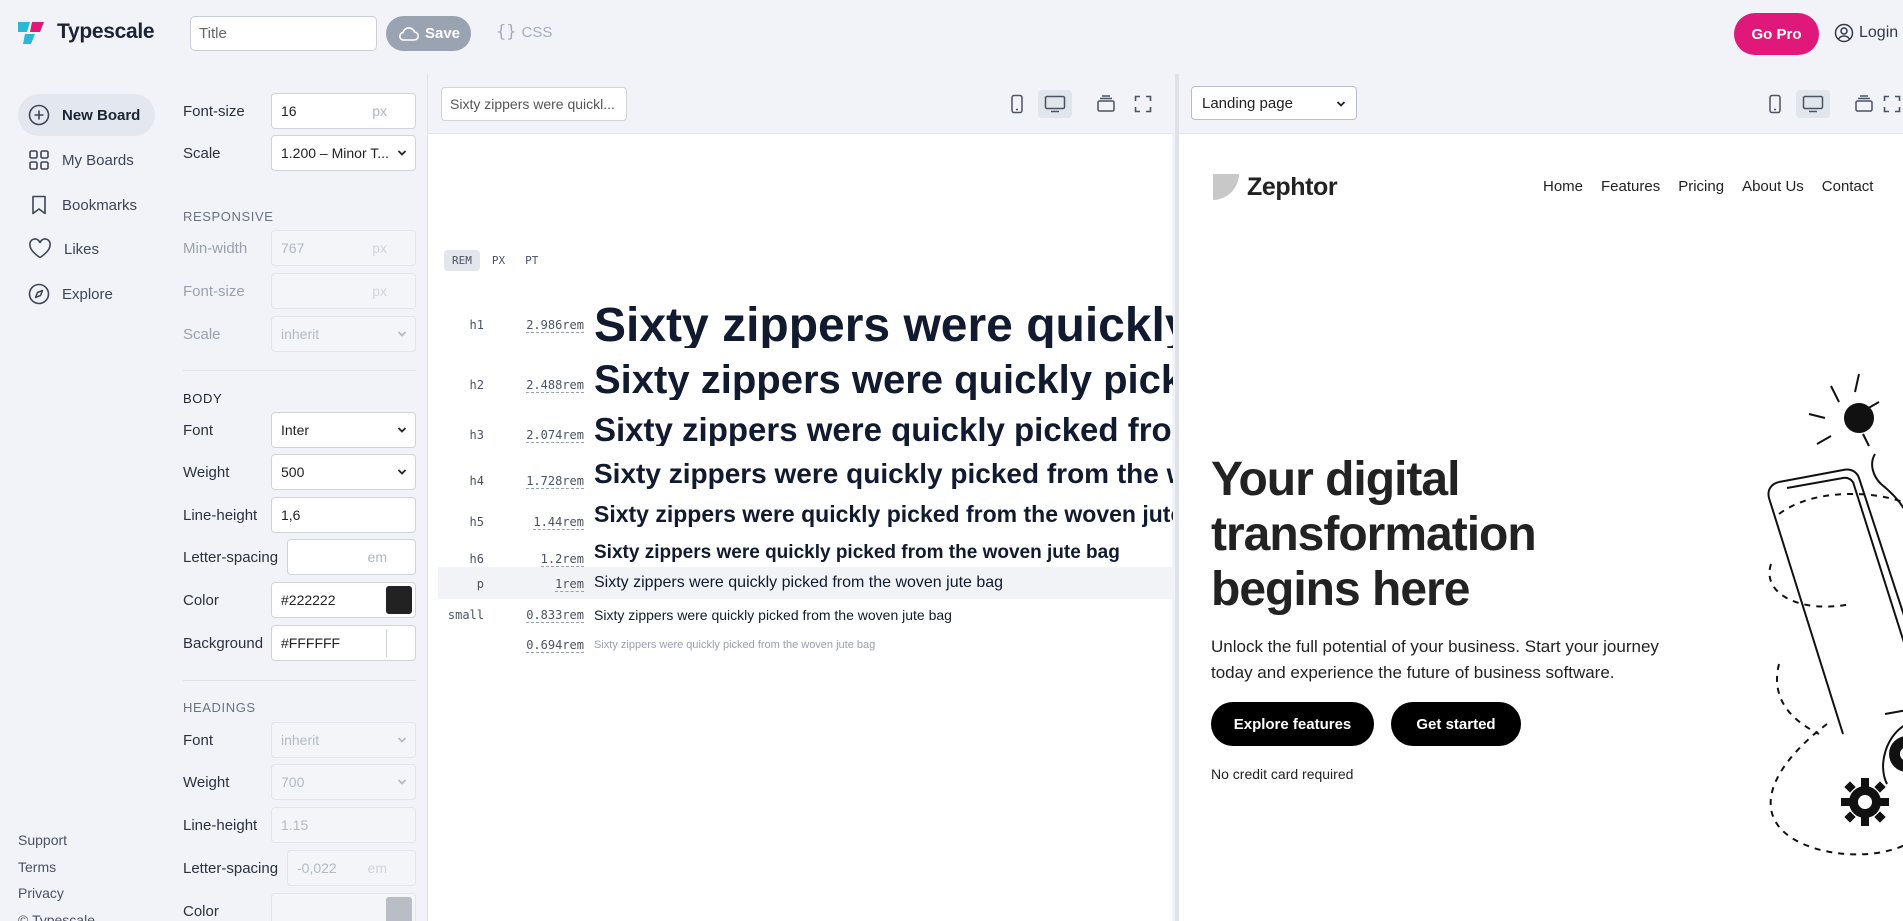  Describe the element at coordinates (506, 32) in the screenshot. I see `braces-icon: {}` at that location.